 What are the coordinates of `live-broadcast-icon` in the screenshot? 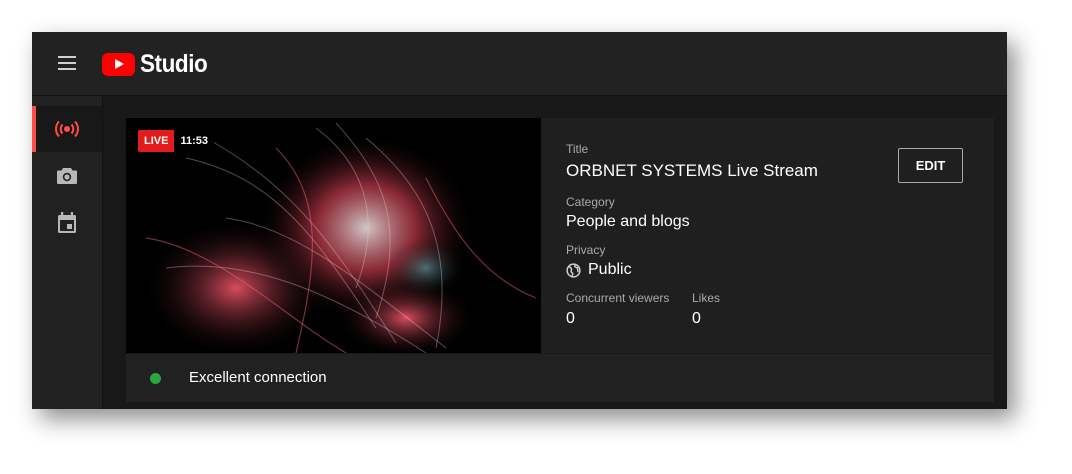 It's located at (67, 129).